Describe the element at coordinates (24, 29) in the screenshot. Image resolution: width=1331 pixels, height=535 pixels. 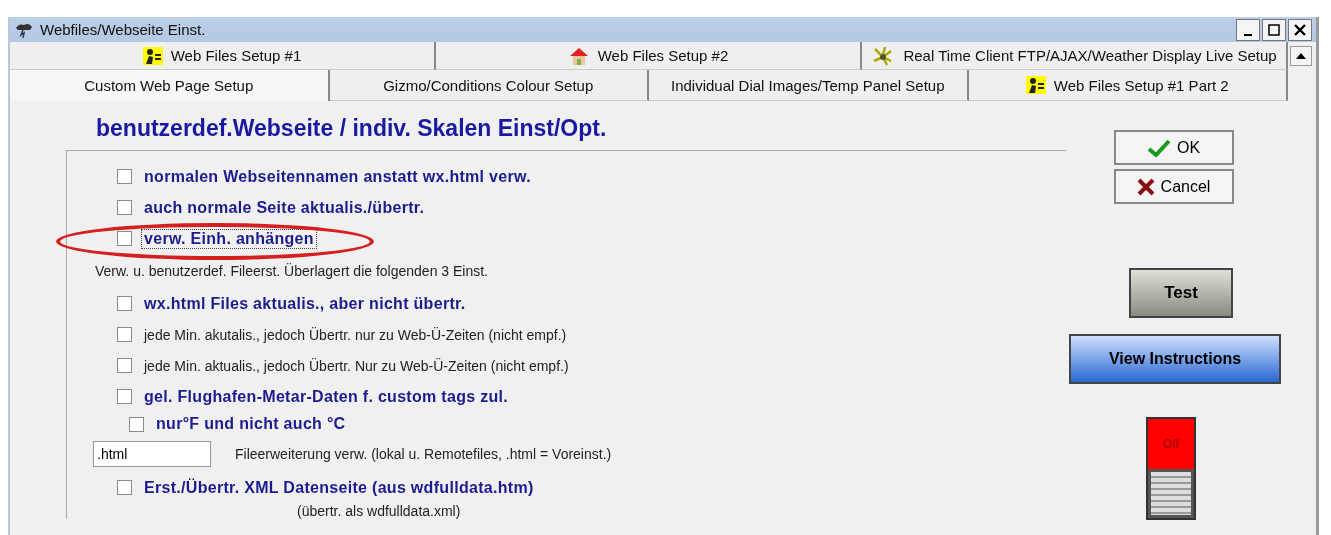
I see `storm-cloud-icon` at that location.